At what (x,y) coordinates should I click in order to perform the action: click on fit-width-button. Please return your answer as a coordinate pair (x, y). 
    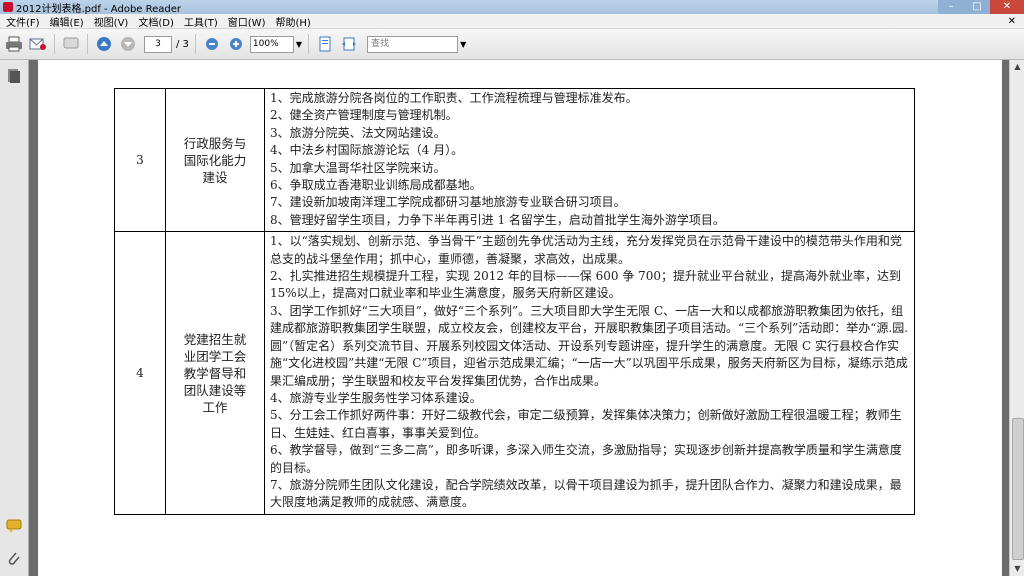
    Looking at the image, I should click on (349, 44).